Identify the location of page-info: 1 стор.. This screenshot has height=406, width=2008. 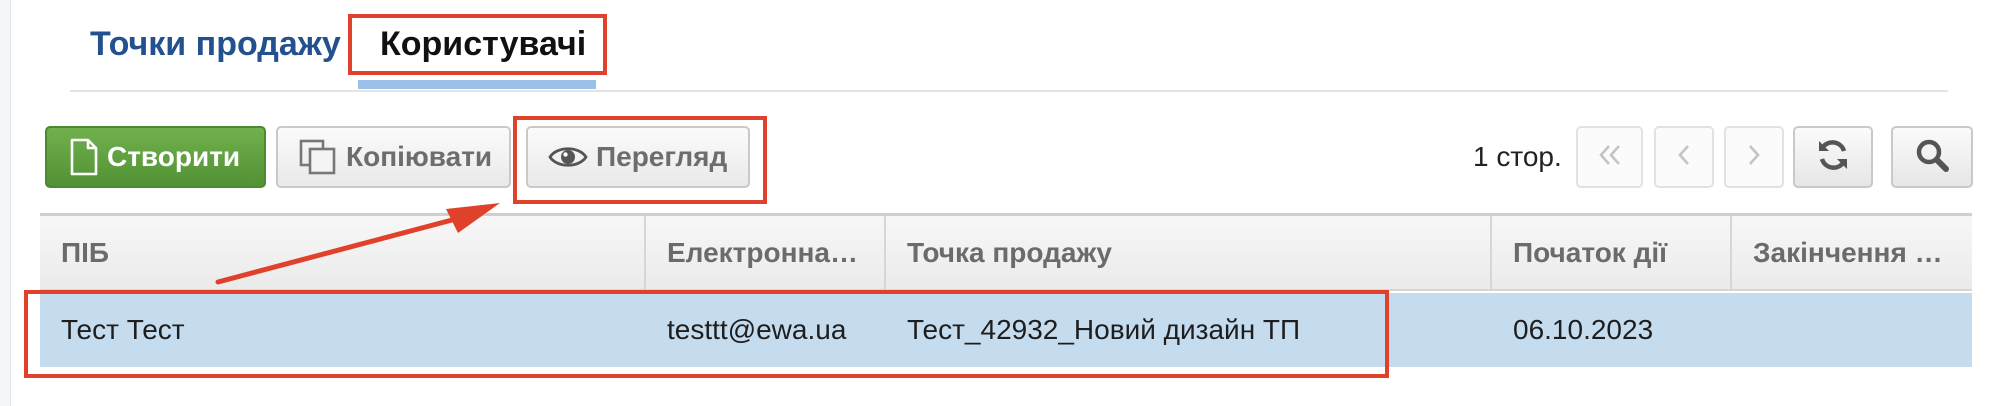
(1517, 156).